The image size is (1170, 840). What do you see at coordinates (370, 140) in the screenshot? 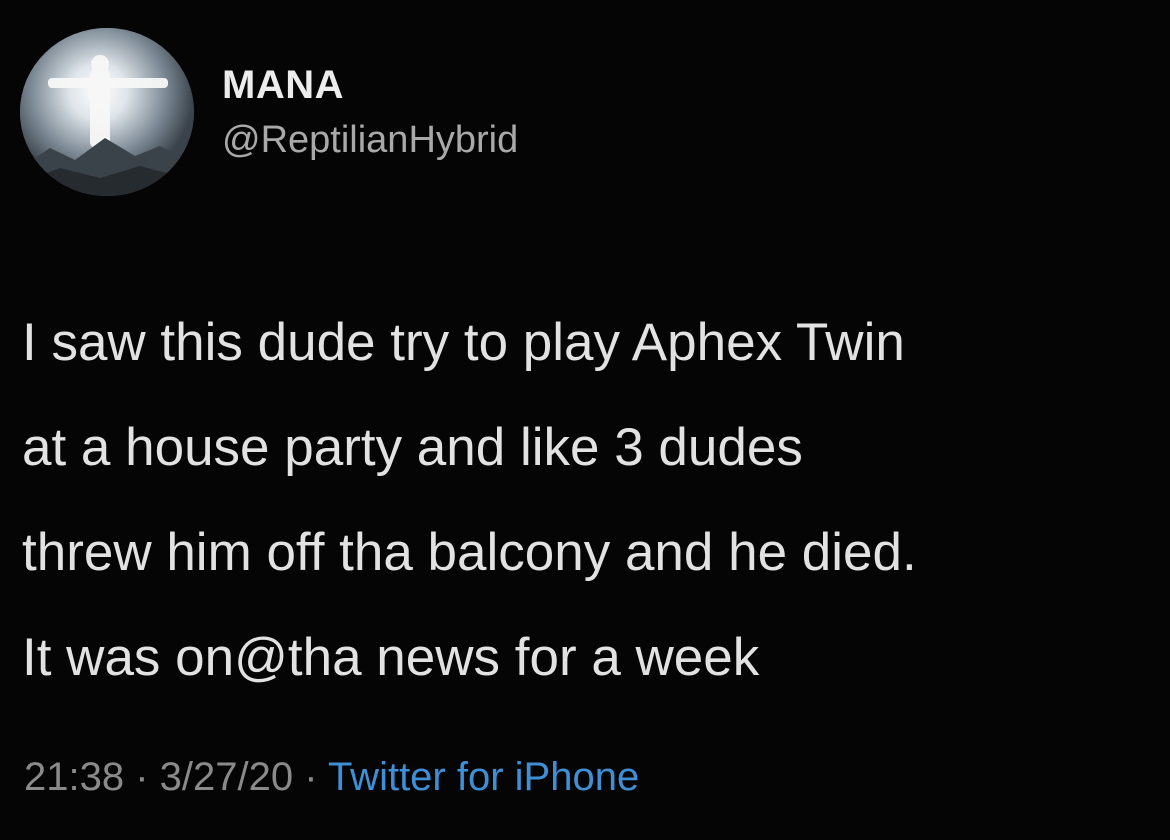
I see `user-handle: @ReptilianHybrid` at bounding box center [370, 140].